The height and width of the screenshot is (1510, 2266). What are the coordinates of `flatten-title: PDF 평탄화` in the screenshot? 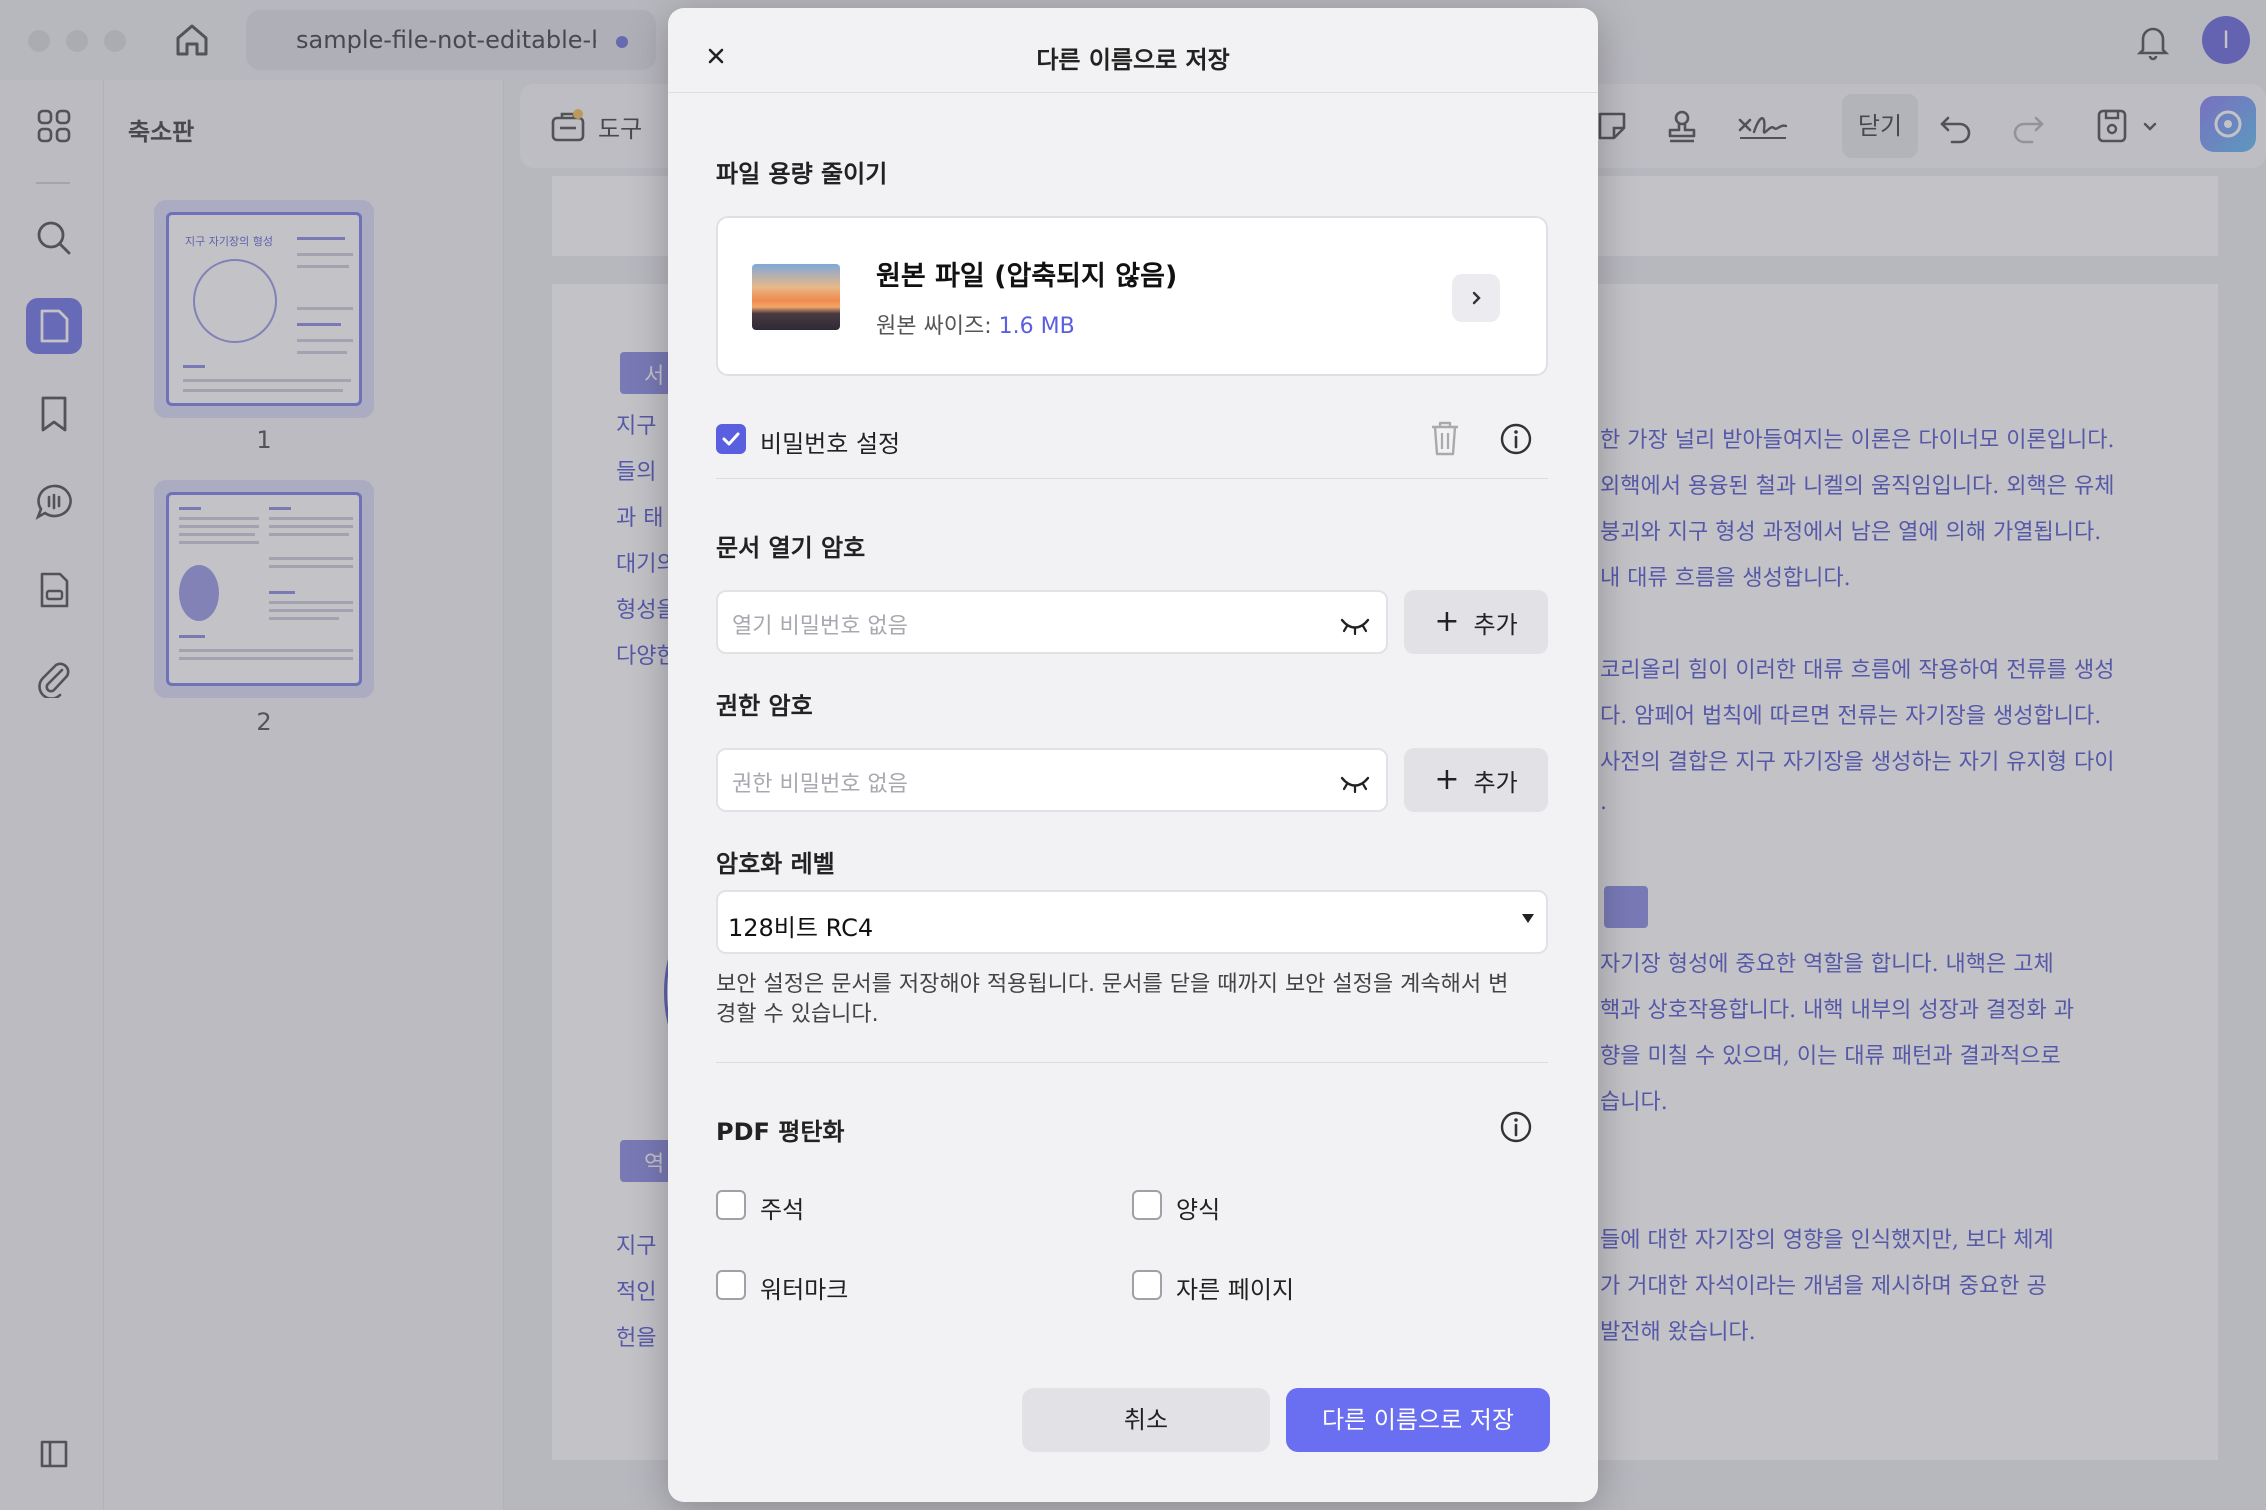 It's located at (780, 1132).